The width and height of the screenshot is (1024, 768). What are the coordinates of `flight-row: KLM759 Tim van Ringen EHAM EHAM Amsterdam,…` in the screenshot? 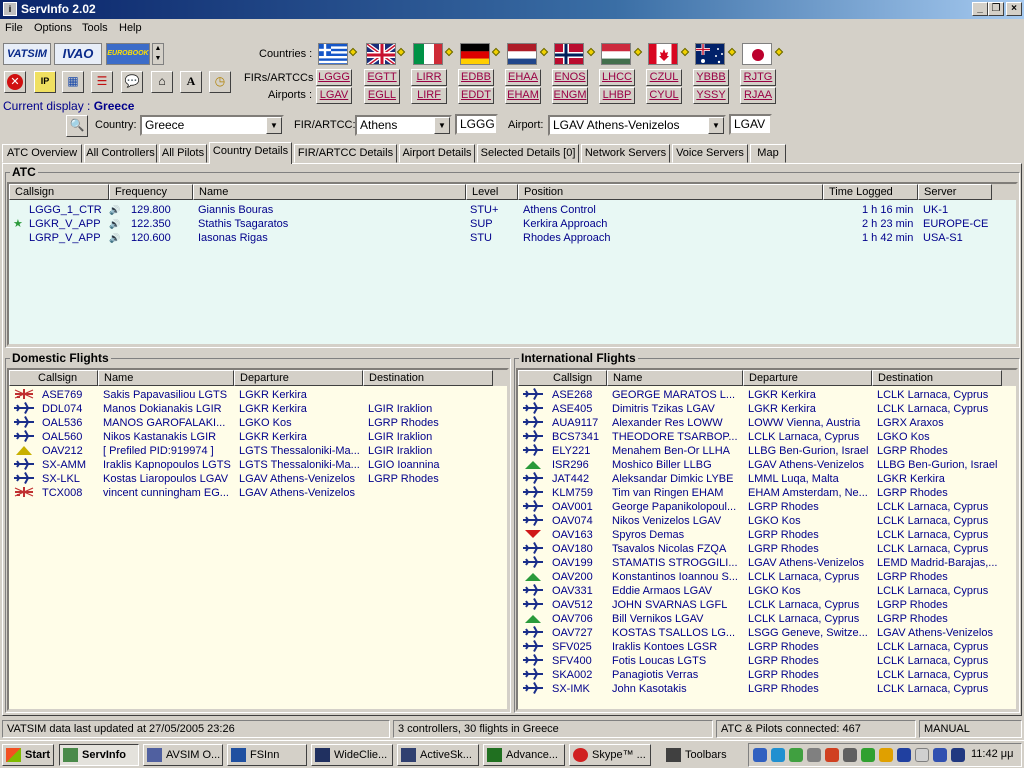 It's located at (767, 493).